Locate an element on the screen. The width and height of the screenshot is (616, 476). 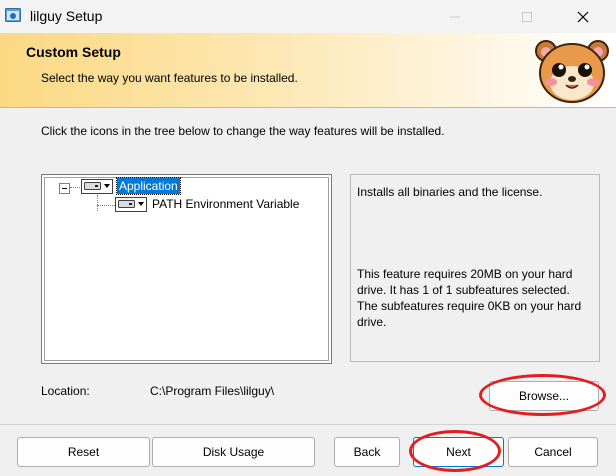
location-label: Location: is located at coordinates (65, 391).